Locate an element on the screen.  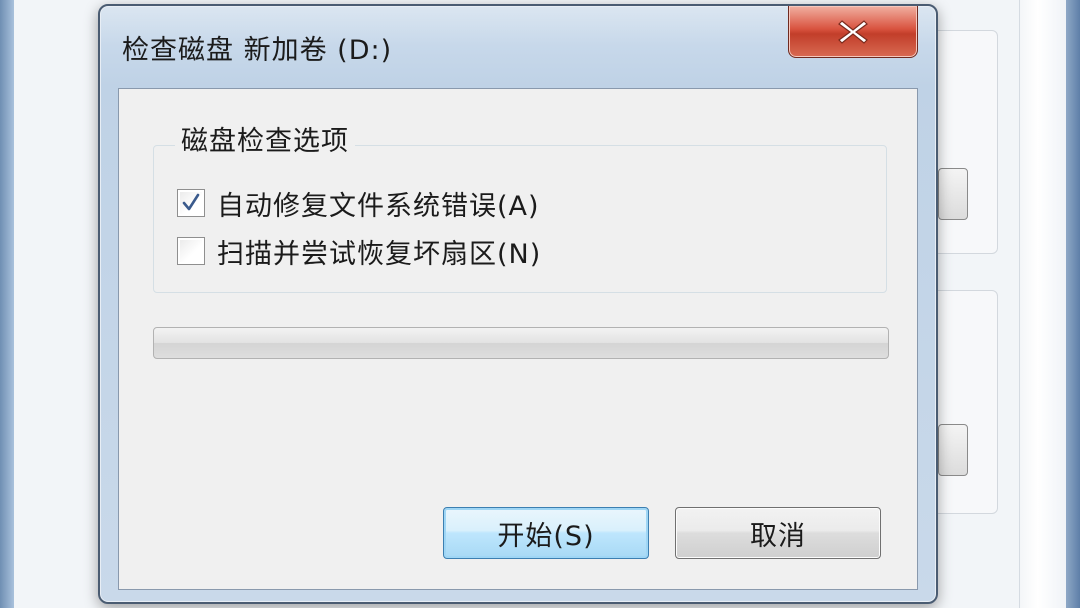
options-group-label: 磁盘检查选项 is located at coordinates (265, 138).